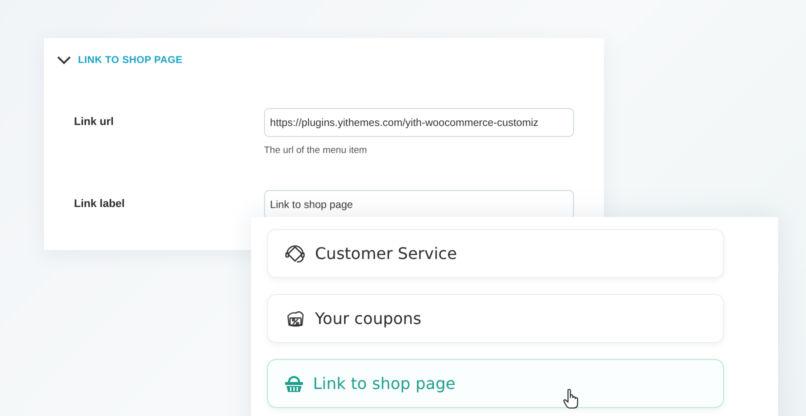  Describe the element at coordinates (100, 203) in the screenshot. I see `field-label: Link label` at that location.